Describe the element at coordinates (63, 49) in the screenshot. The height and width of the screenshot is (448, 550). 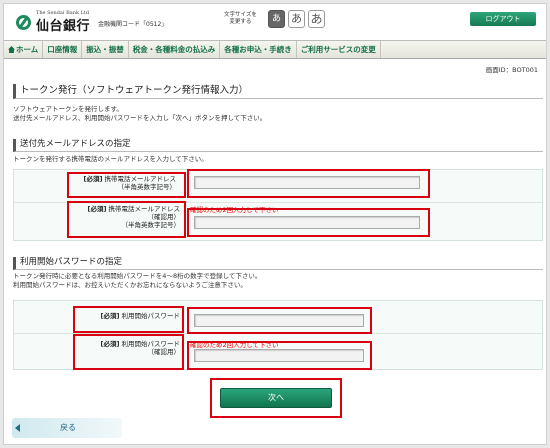
I see `nav-item-account-info: 口座情報` at that location.